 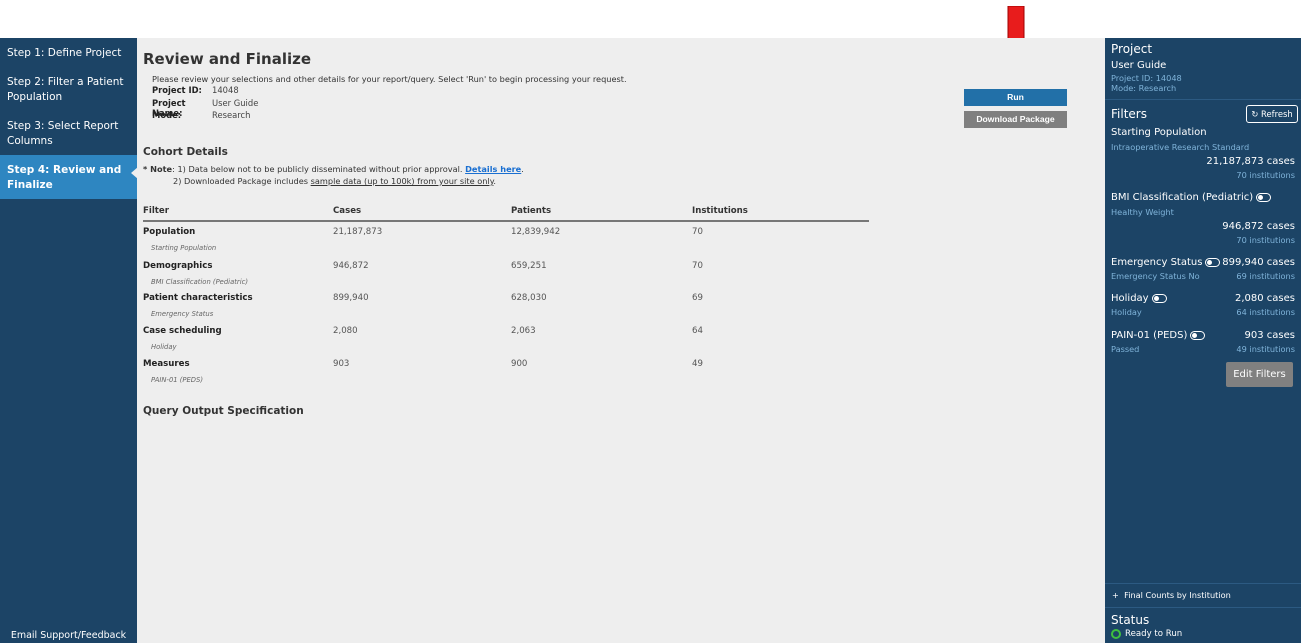 I want to click on row-filter: Case scheduling, so click(x=182, y=331).